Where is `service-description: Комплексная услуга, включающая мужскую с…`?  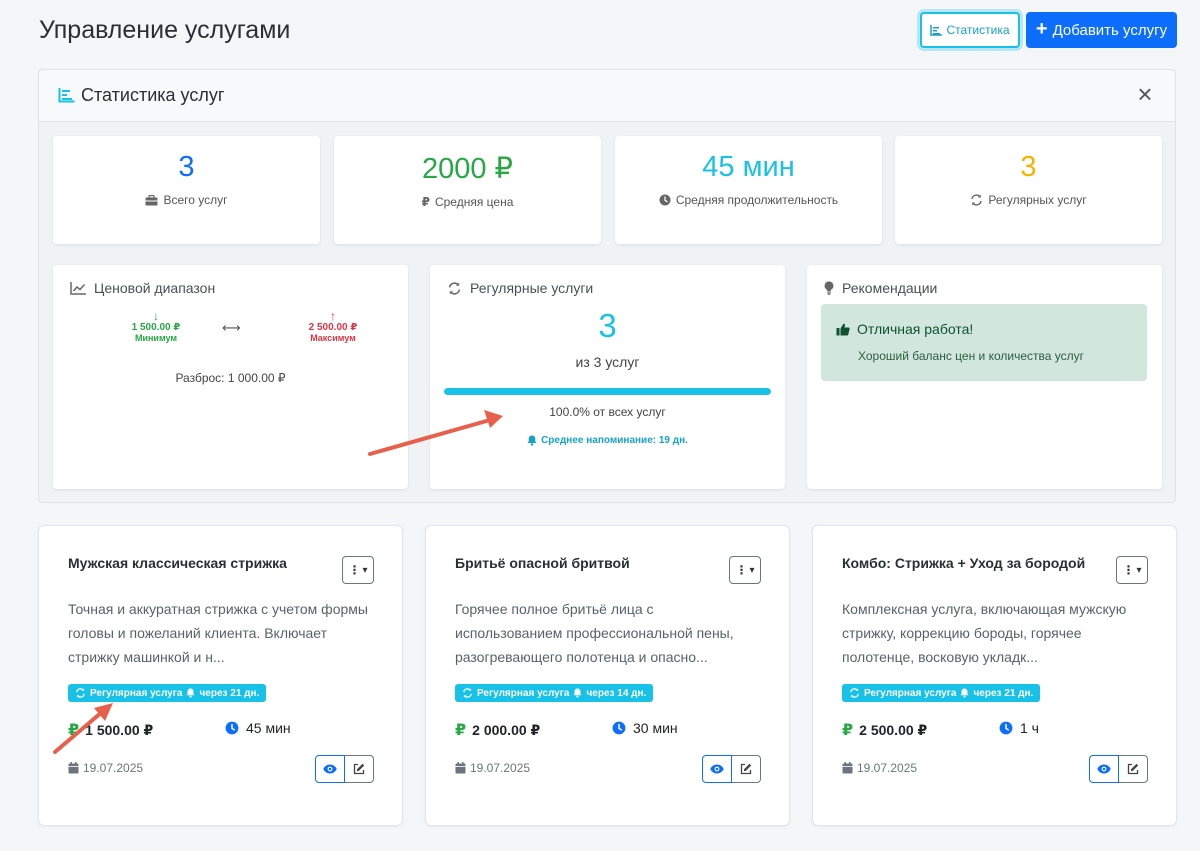
service-description: Комплексная услуга, включающая мужскую с… is located at coordinates (984, 633).